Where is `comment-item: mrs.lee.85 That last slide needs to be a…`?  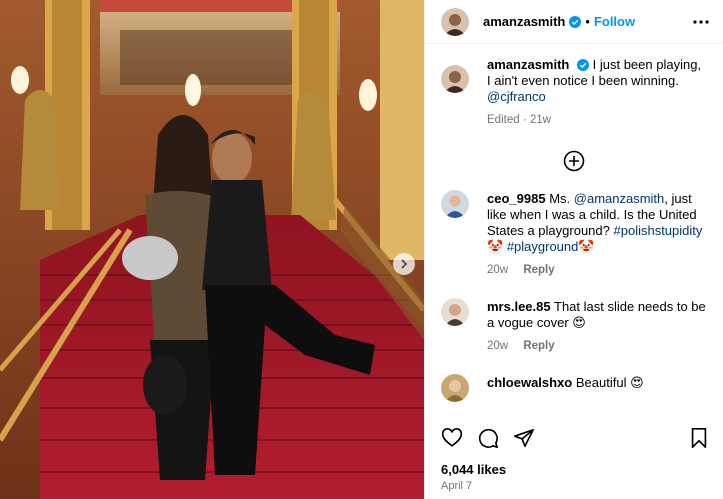 comment-item: mrs.lee.85 That last slide needs to be a… is located at coordinates (574, 321).